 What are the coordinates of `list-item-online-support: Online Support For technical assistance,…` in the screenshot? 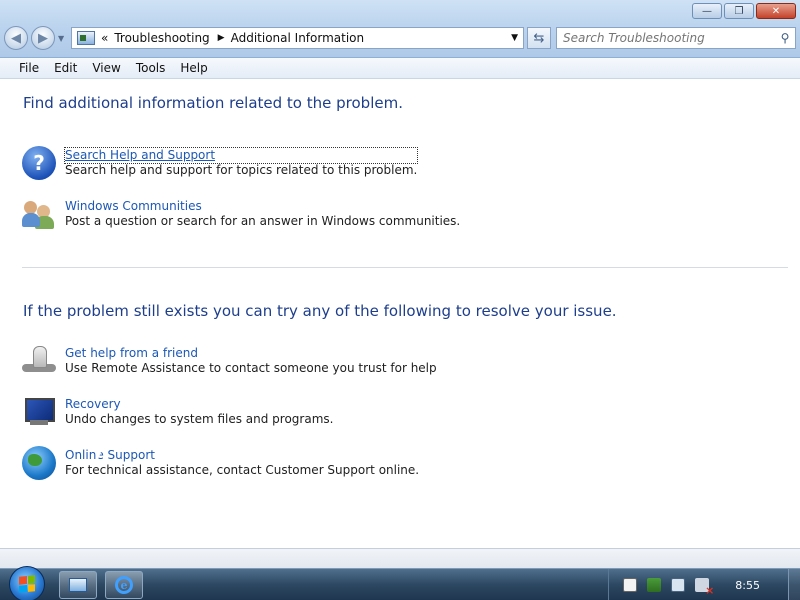 It's located at (220, 463).